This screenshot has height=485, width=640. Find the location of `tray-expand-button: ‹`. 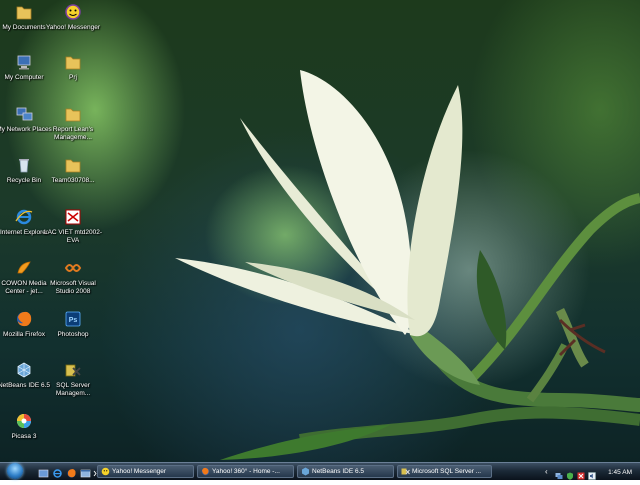

tray-expand-button: ‹ is located at coordinates (546, 471).